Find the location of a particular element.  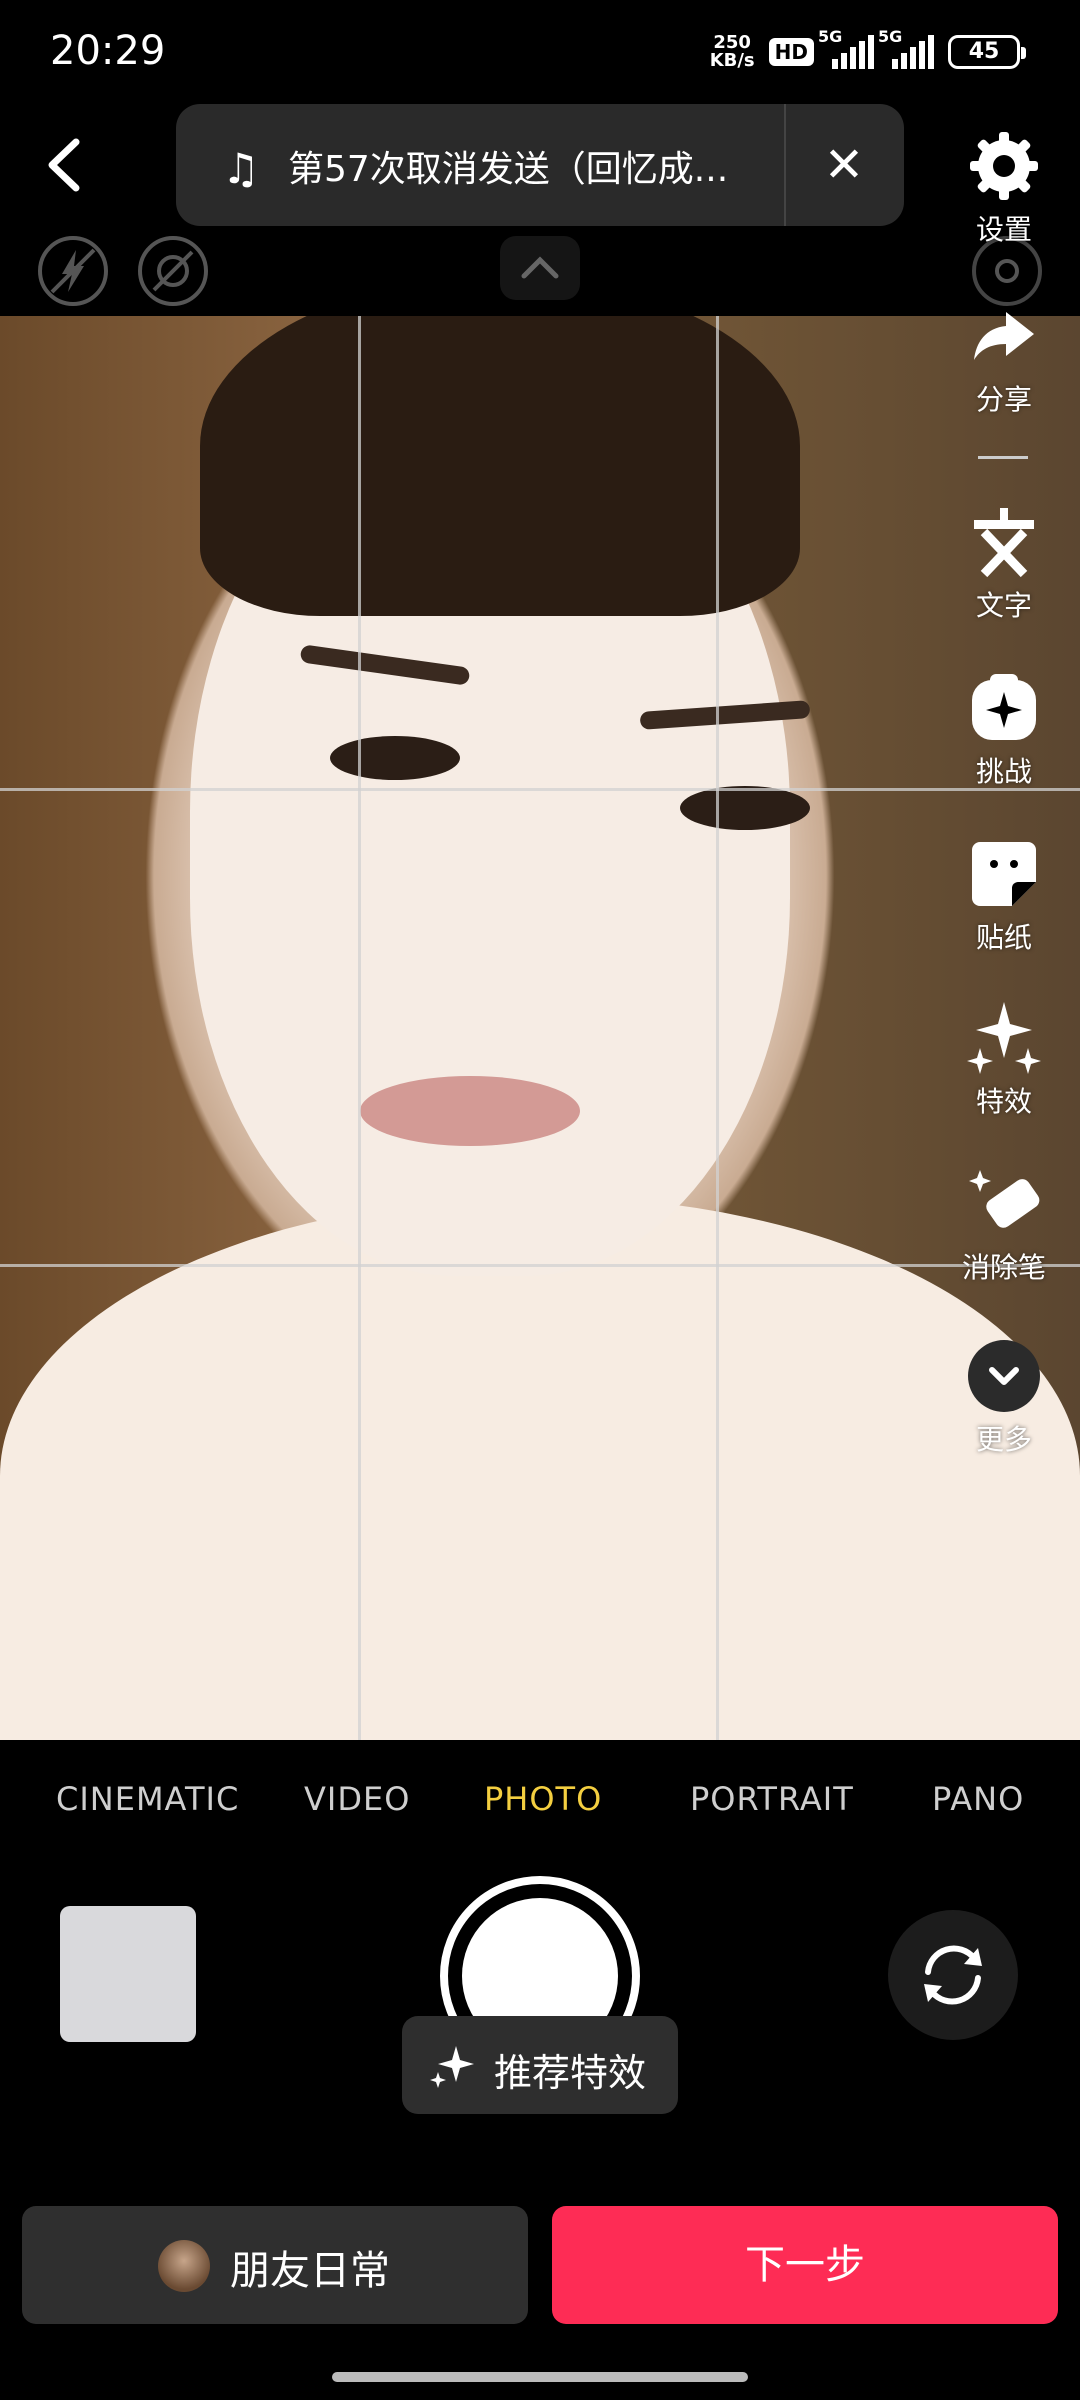

camera-mode-strip: CINEMATIC VIDEO PHOTO PORTRAIT PANO is located at coordinates (540, 1805).